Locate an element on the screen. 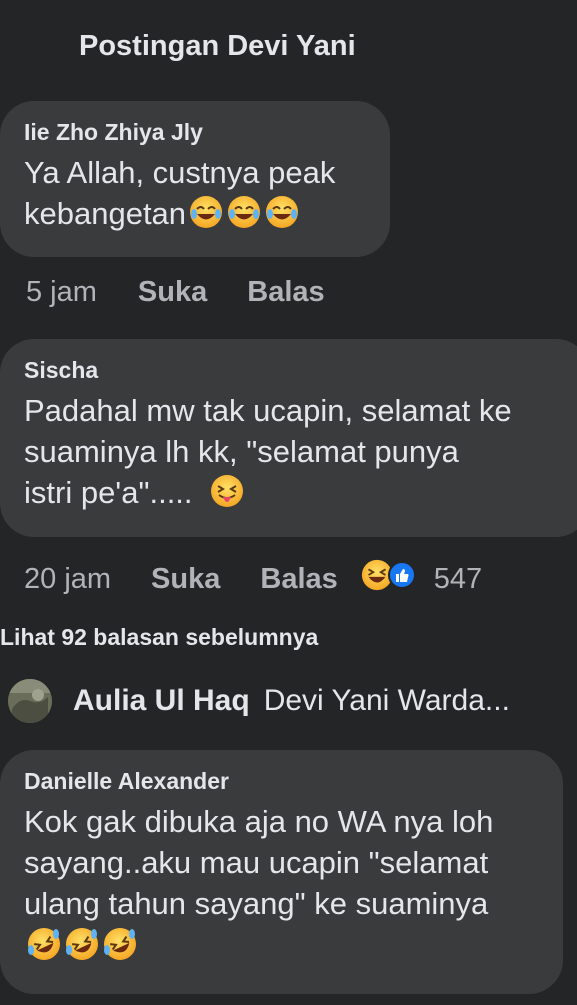 This screenshot has height=1005, width=577. comment-text-line: ulang tahun sayang" ke suaminya is located at coordinates (256, 903).